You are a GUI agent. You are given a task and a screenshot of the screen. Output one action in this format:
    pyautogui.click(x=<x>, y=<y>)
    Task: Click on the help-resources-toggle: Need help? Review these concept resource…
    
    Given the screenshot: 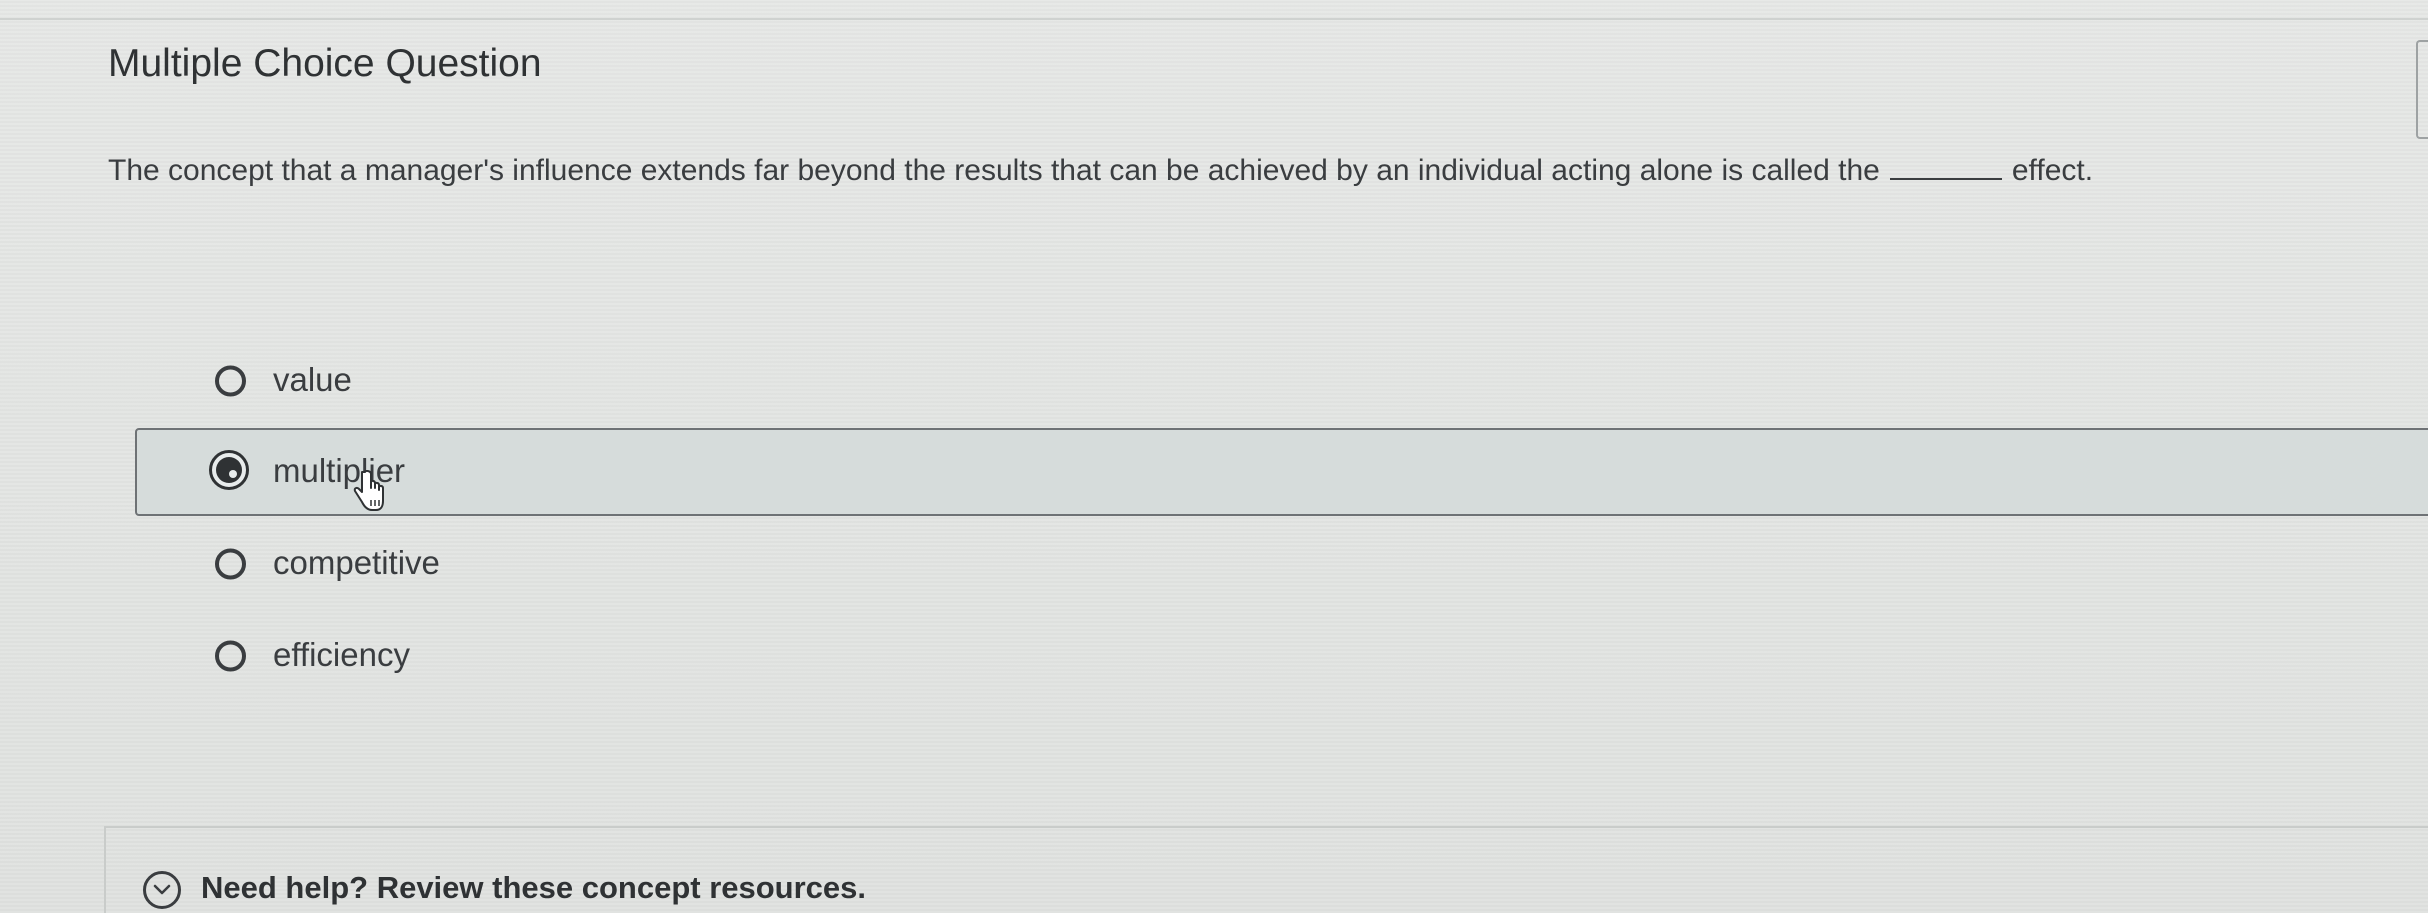 What is the action you would take?
    pyautogui.click(x=533, y=888)
    